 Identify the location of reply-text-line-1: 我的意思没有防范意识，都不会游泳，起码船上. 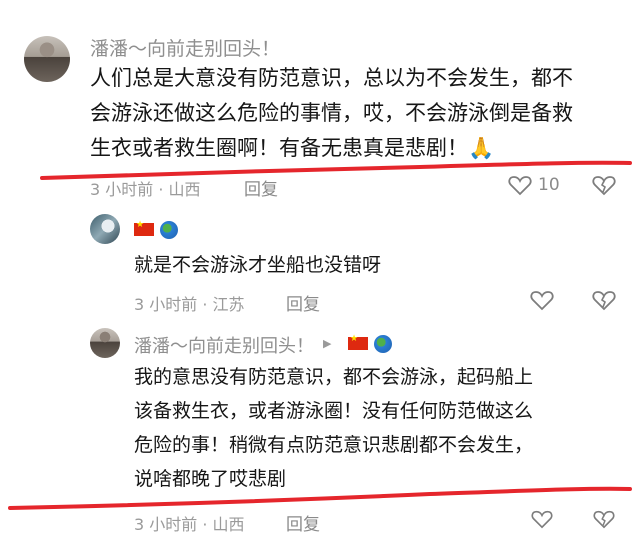
(334, 377).